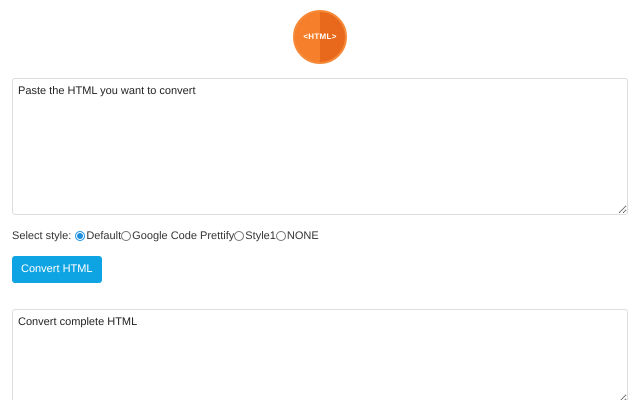 This screenshot has height=400, width=640. Describe the element at coordinates (183, 236) in the screenshot. I see `style-option-label: Google Code Prettify` at that location.